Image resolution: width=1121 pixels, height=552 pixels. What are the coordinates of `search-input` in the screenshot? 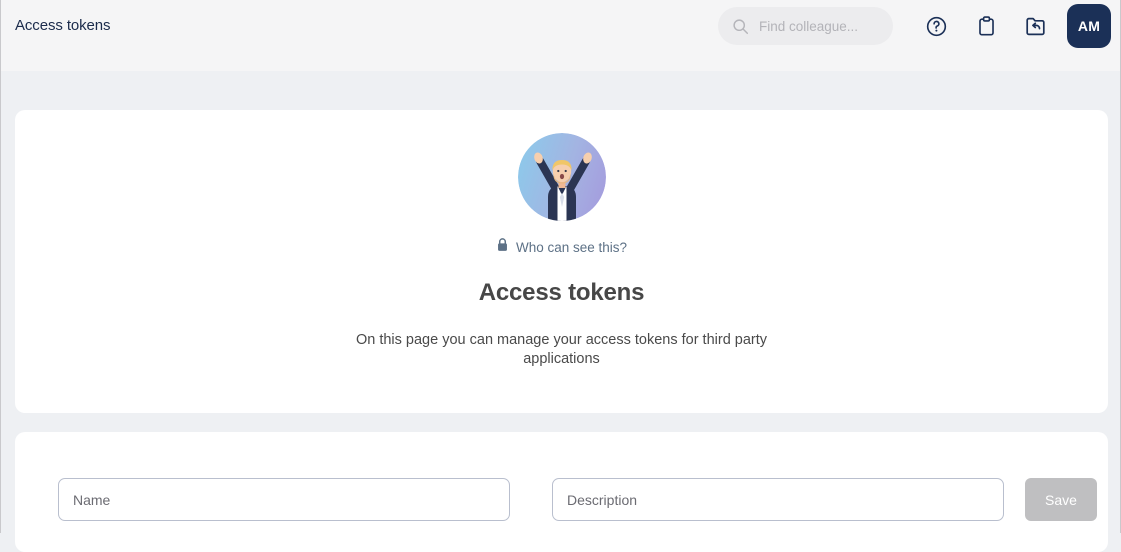 It's located at (816, 26).